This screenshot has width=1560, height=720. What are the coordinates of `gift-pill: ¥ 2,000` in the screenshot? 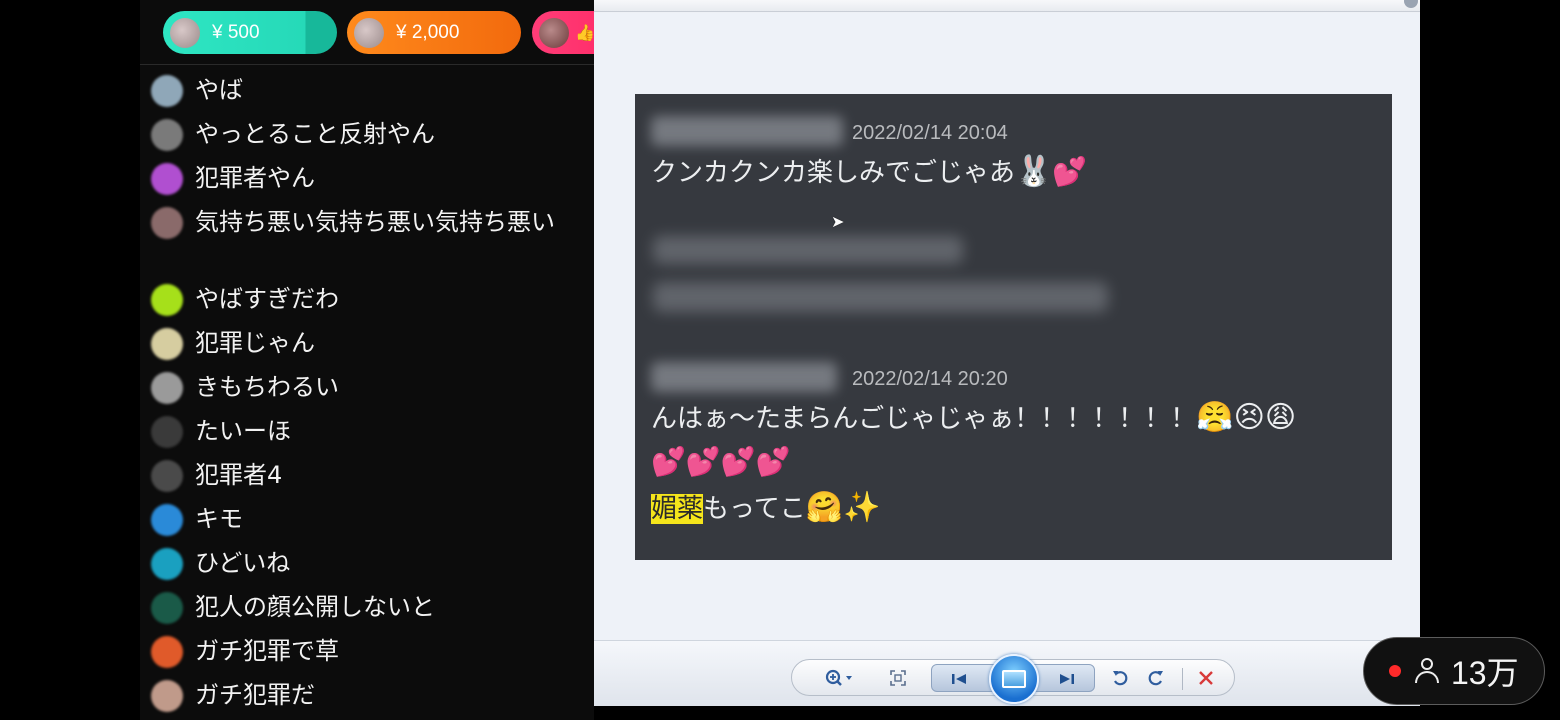 It's located at (434, 32).